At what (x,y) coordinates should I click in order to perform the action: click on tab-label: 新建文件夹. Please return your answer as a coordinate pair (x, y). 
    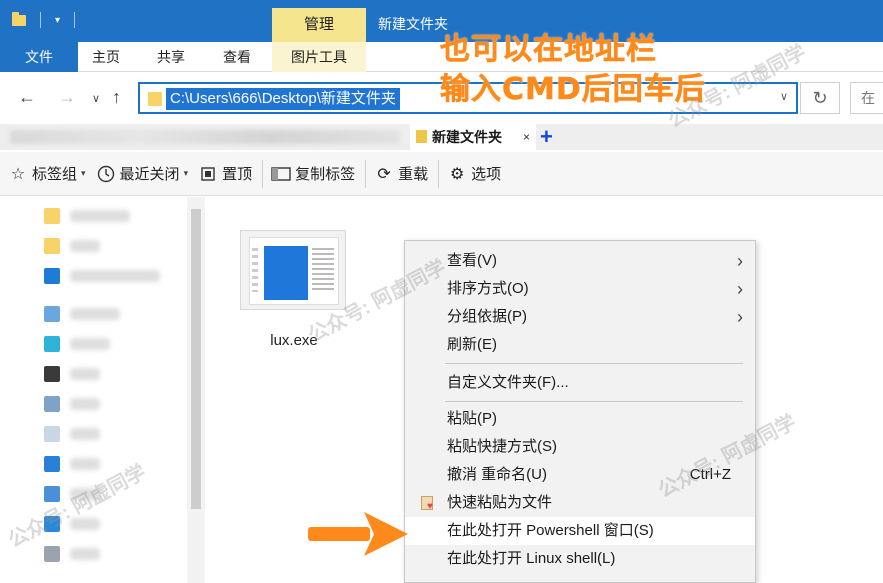
    Looking at the image, I should click on (467, 137).